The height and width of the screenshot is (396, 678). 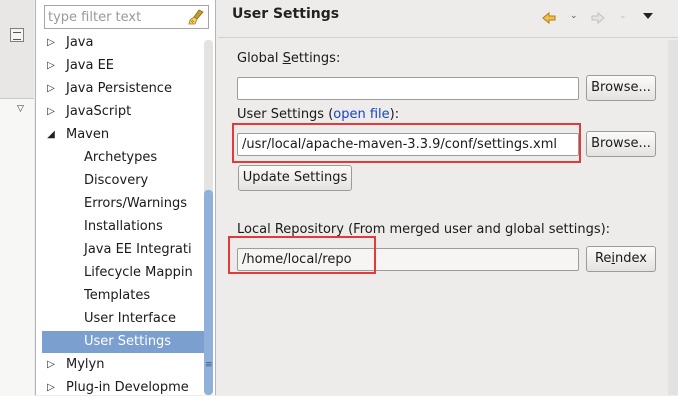 What do you see at coordinates (623, 16) in the screenshot?
I see `forward-dropdown-icon: ⌄` at bounding box center [623, 16].